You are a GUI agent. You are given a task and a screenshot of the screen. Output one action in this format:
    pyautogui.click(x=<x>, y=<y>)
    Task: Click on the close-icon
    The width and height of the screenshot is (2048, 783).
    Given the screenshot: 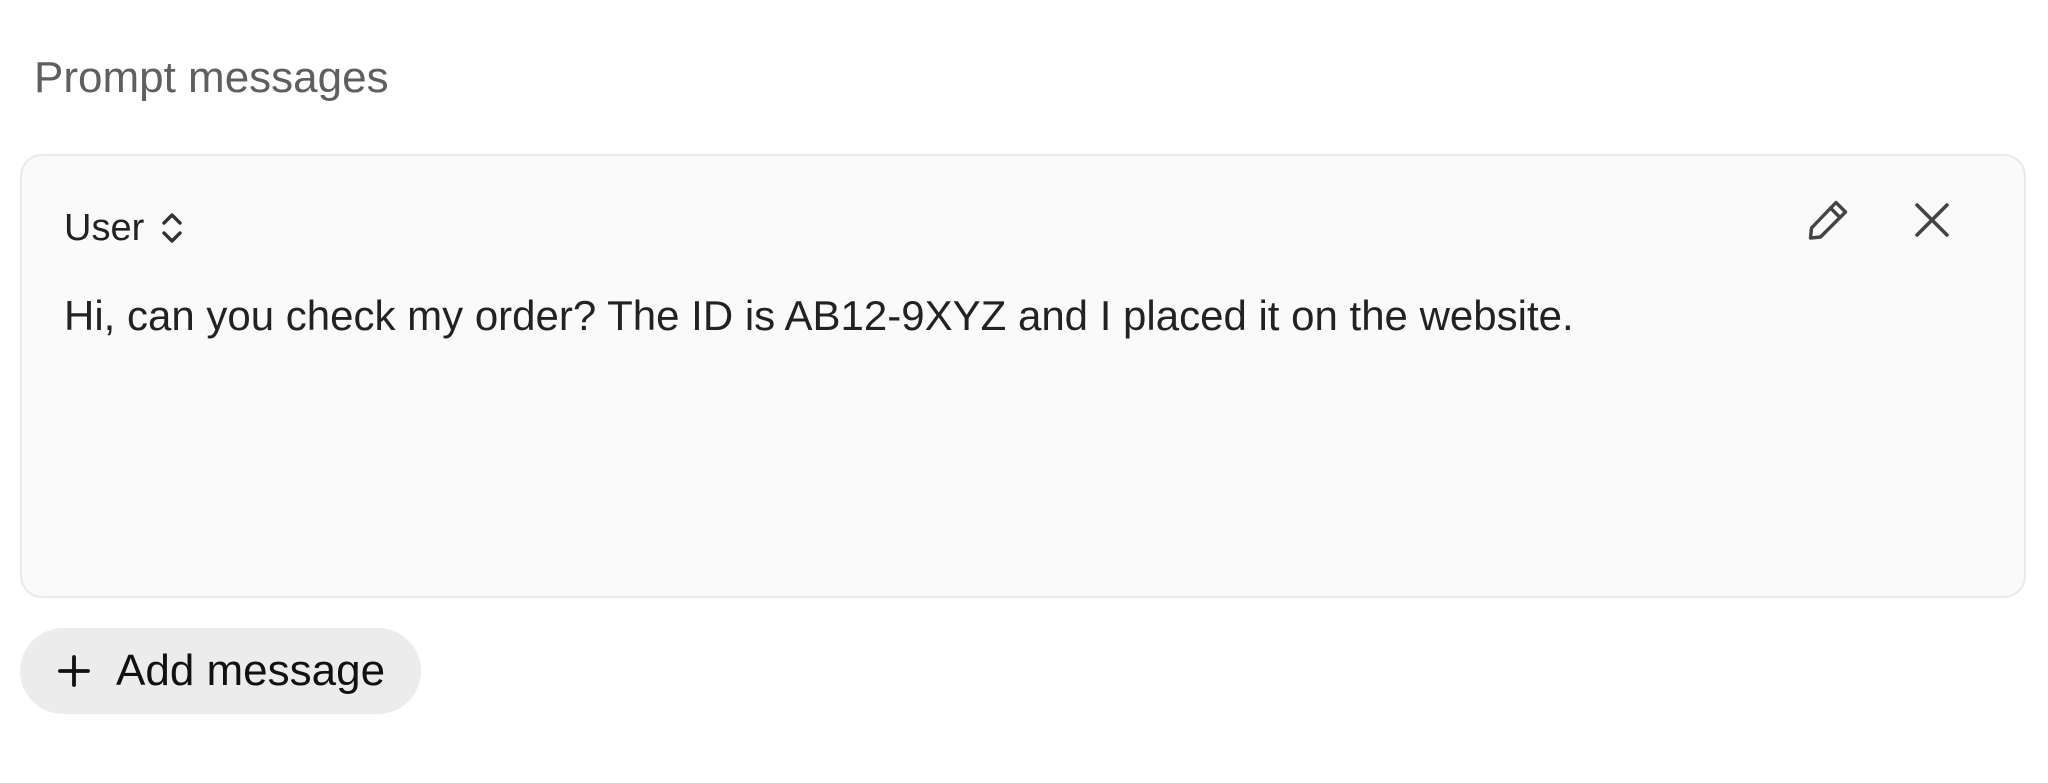 What is the action you would take?
    pyautogui.click(x=1932, y=220)
    